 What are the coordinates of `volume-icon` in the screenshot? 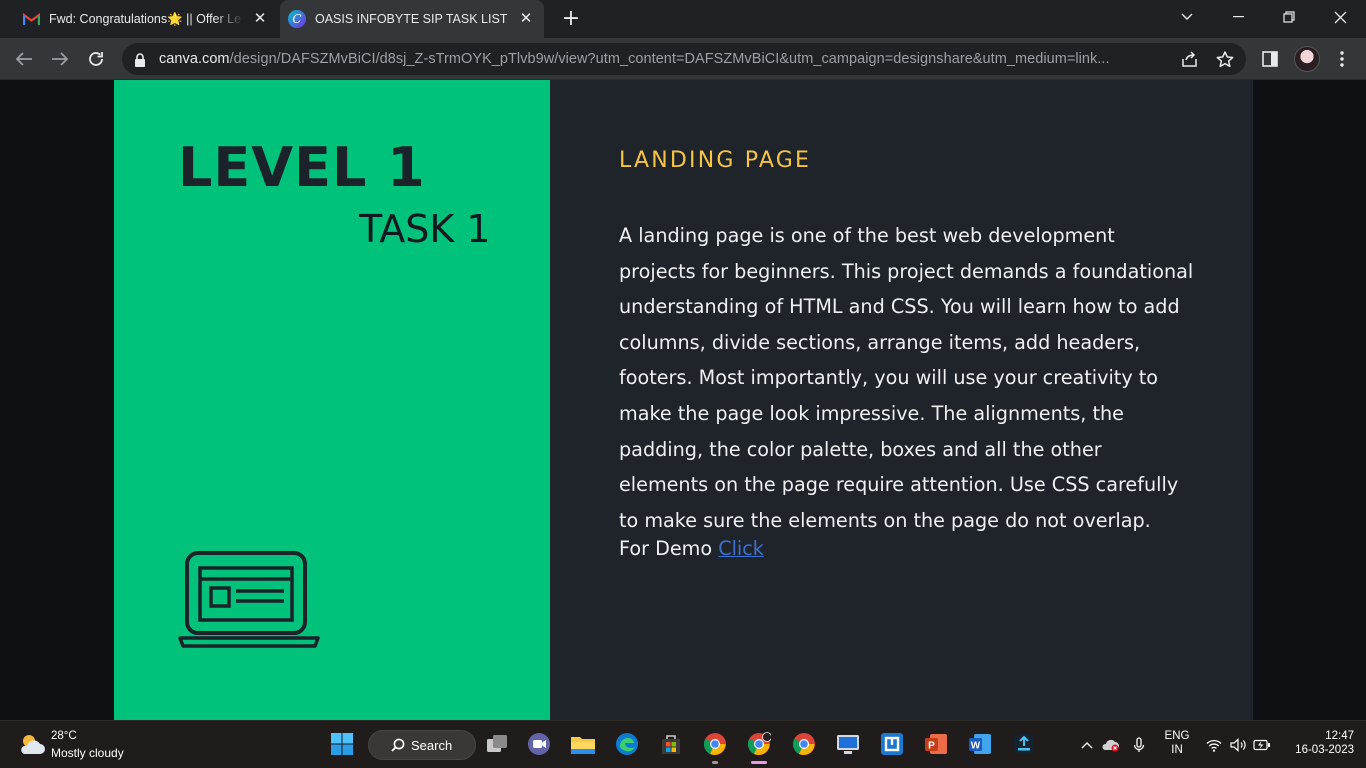 It's located at (1238, 745).